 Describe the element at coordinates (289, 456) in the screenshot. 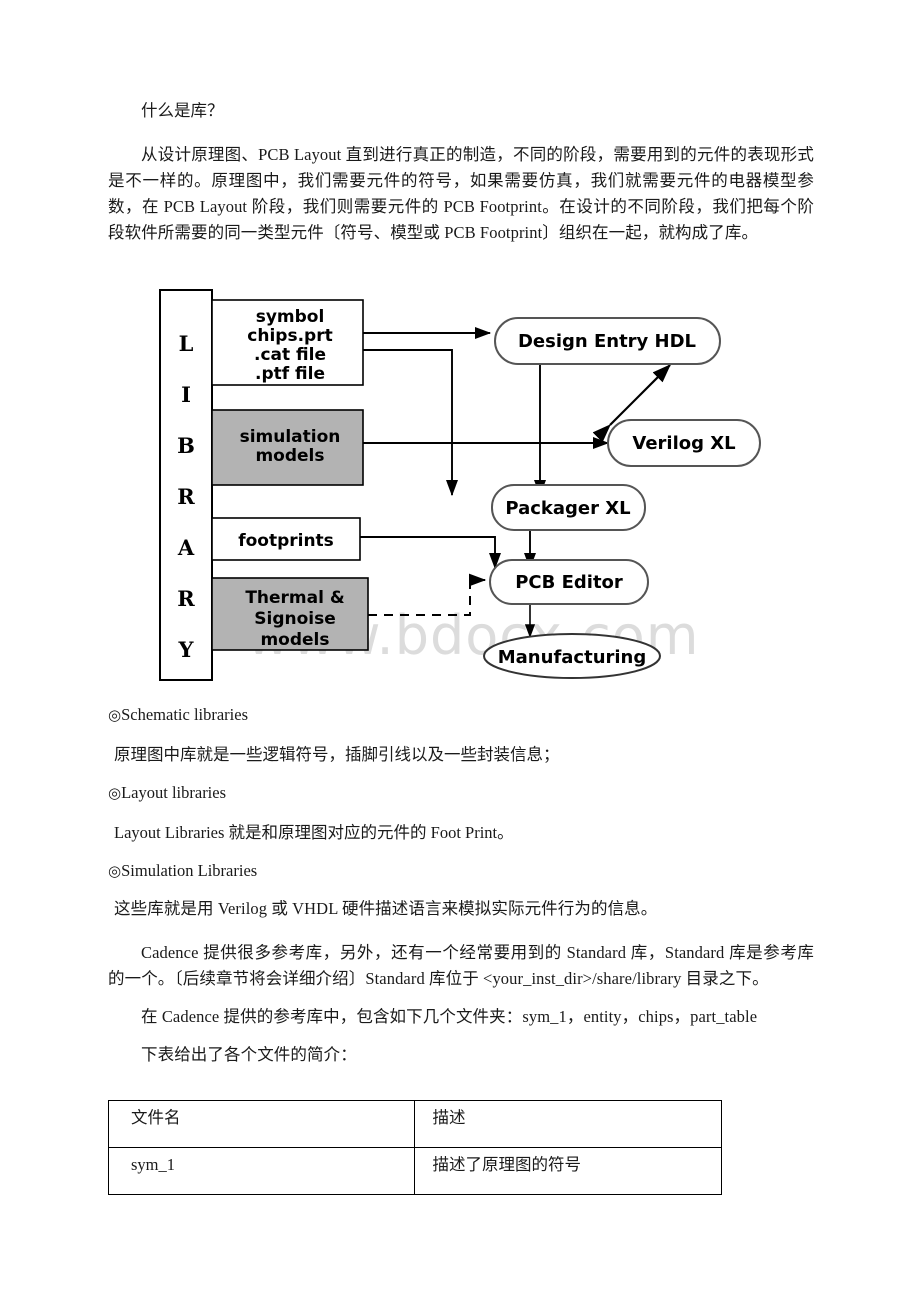

I see `simulation-box-line-2: models` at that location.